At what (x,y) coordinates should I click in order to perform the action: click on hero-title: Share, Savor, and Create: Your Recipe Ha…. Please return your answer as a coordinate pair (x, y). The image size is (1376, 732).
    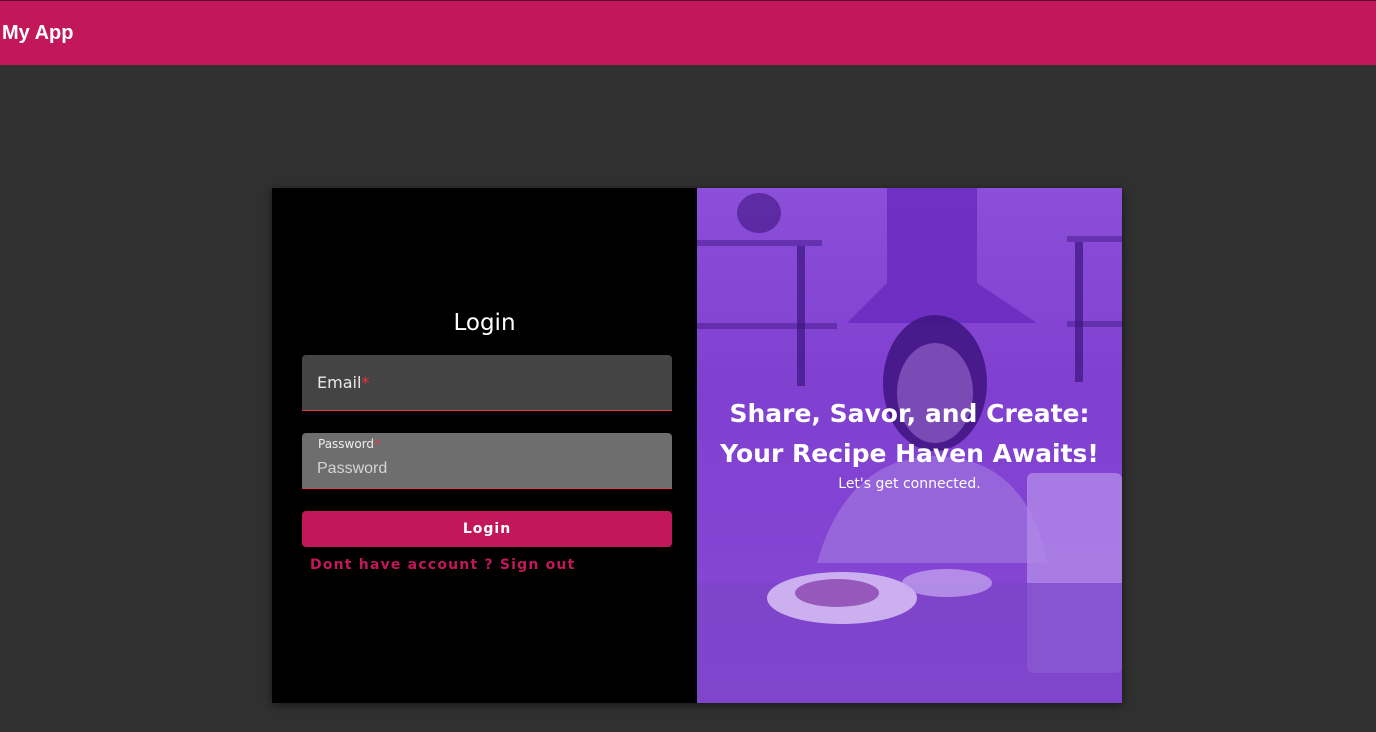
    Looking at the image, I should click on (909, 433).